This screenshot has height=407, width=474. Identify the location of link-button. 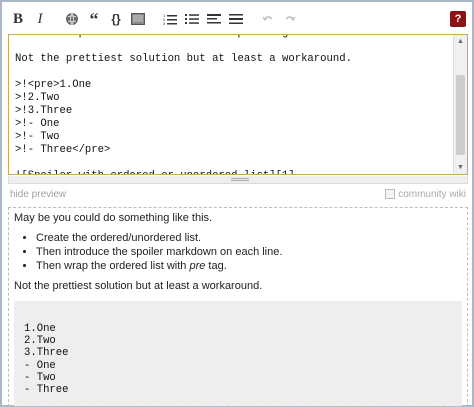
(72, 19).